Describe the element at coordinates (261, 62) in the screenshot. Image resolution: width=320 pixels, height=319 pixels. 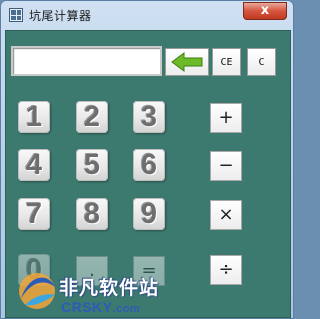
I see `clear-button: C` at that location.